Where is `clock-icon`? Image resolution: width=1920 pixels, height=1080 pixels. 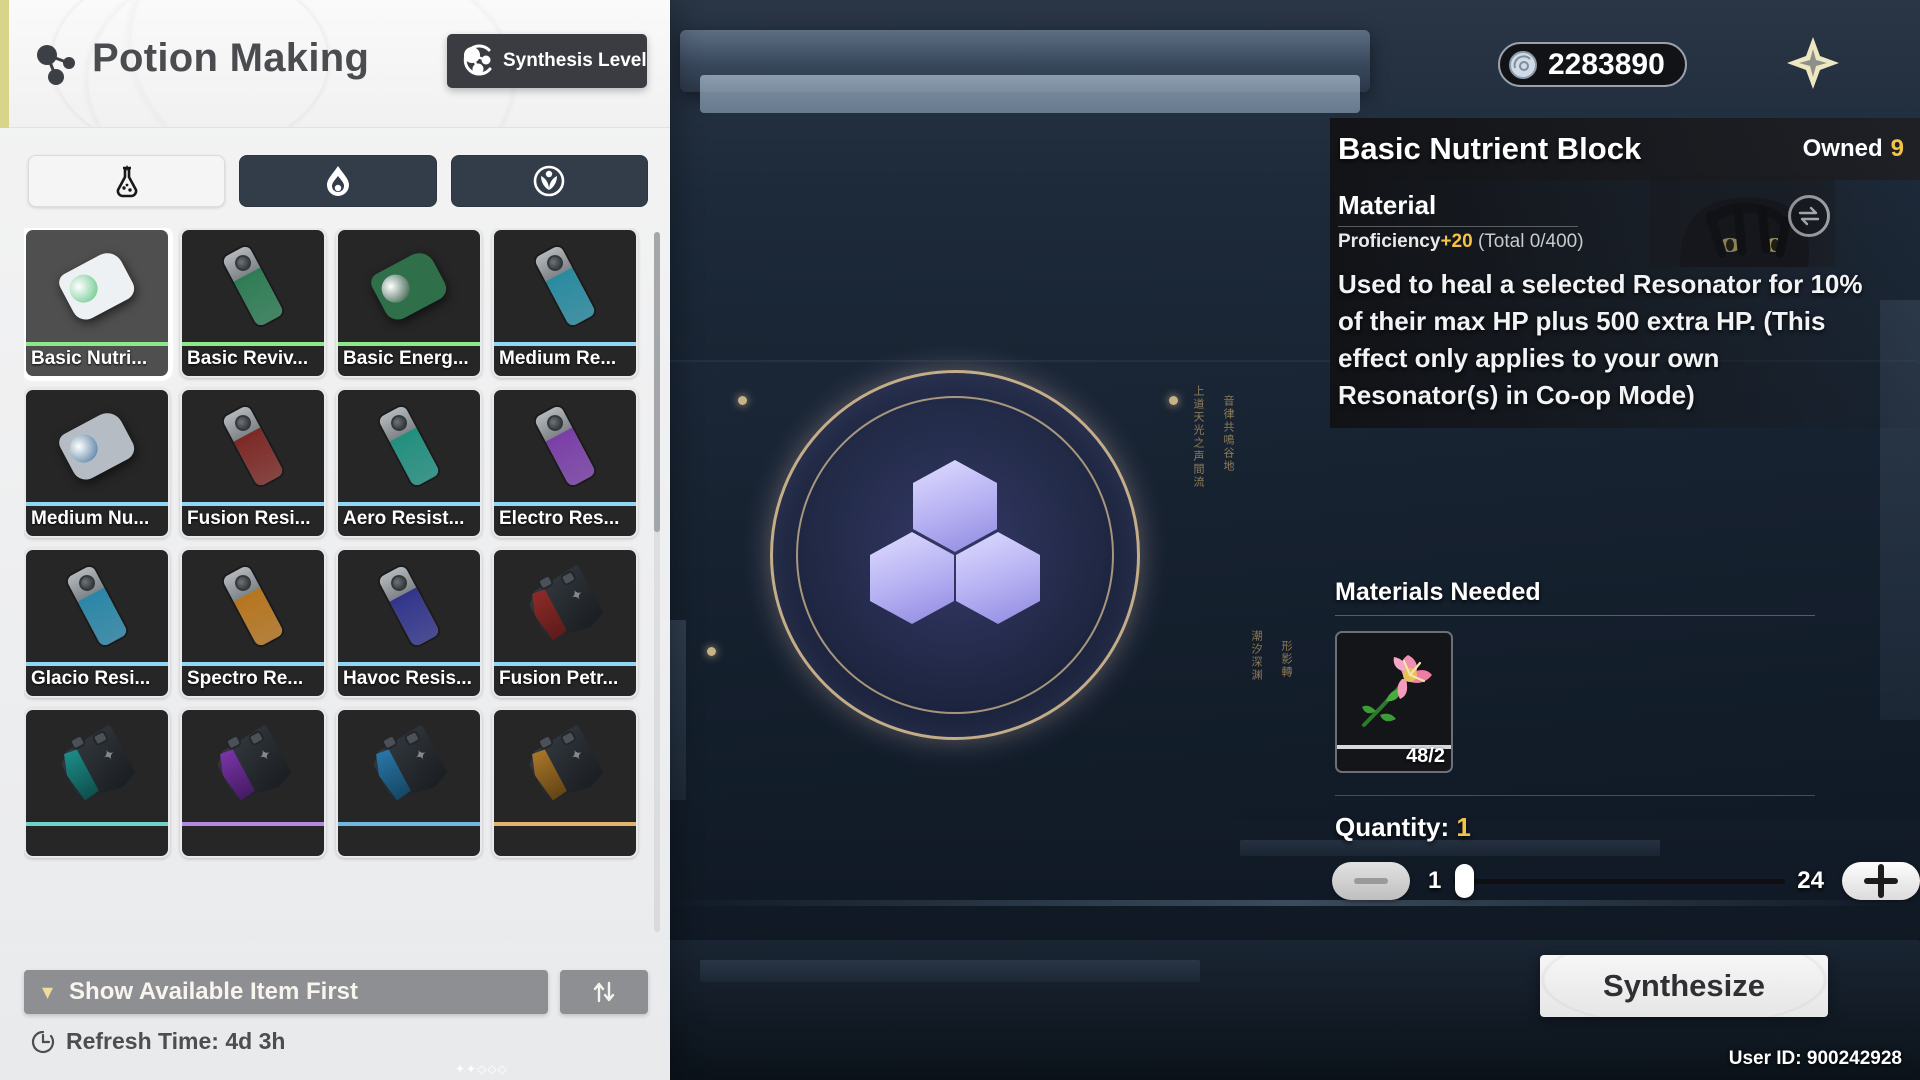
clock-icon is located at coordinates (43, 1041).